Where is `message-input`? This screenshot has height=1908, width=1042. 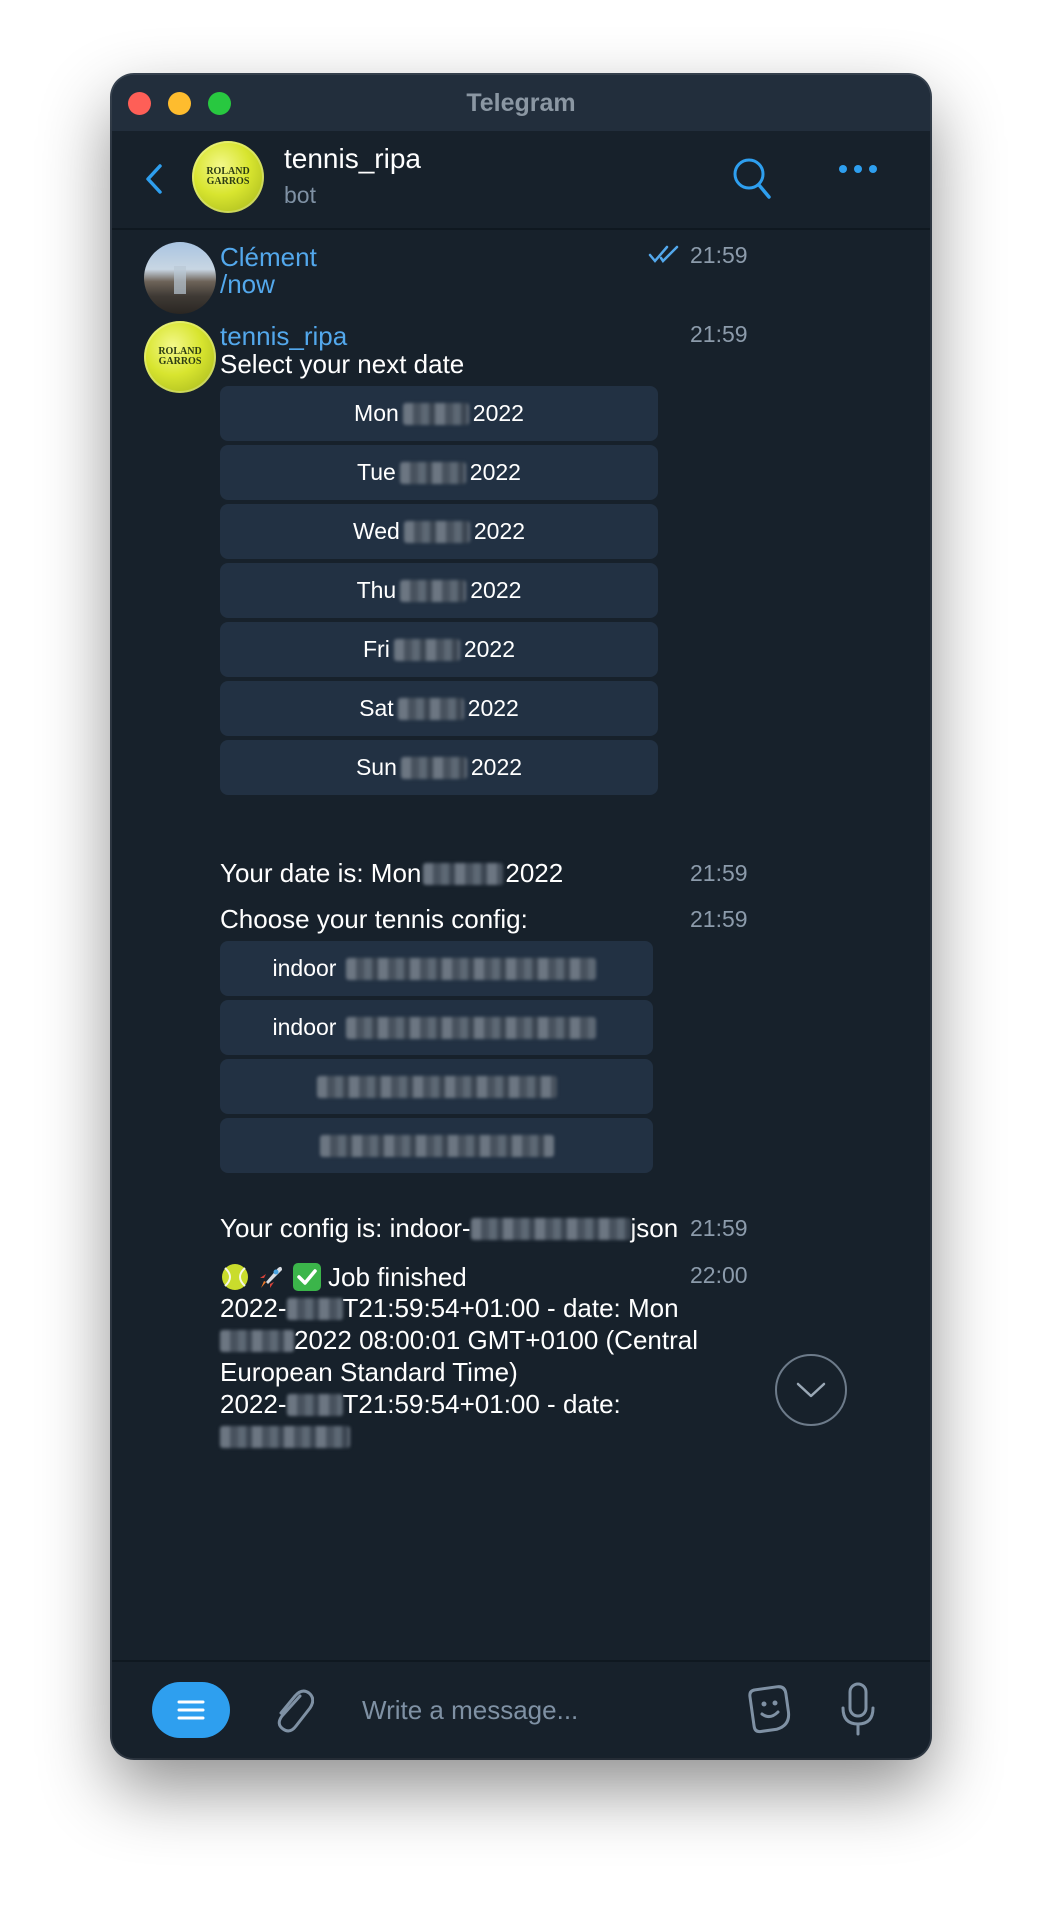 message-input is located at coordinates (552, 1710).